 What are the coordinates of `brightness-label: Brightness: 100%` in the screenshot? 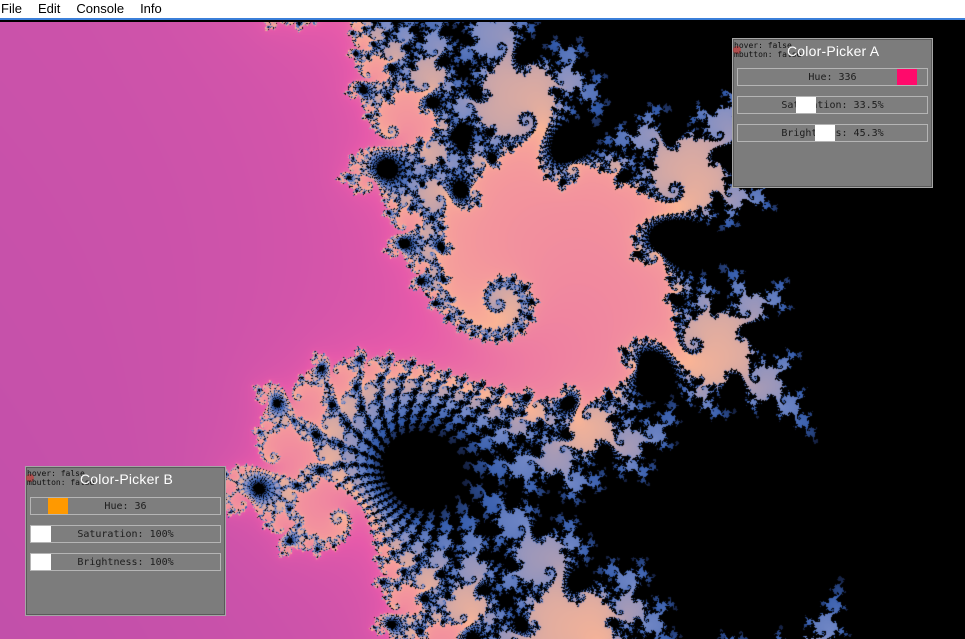 It's located at (125, 562).